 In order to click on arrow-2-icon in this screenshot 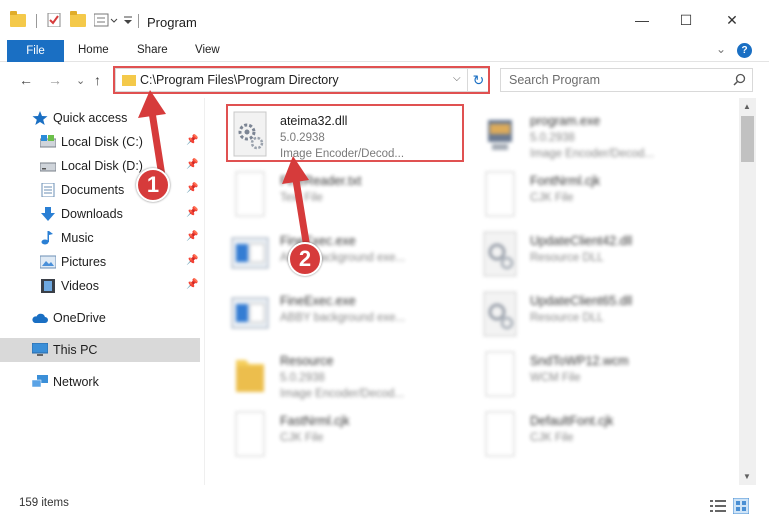, I will do `click(296, 204)`.